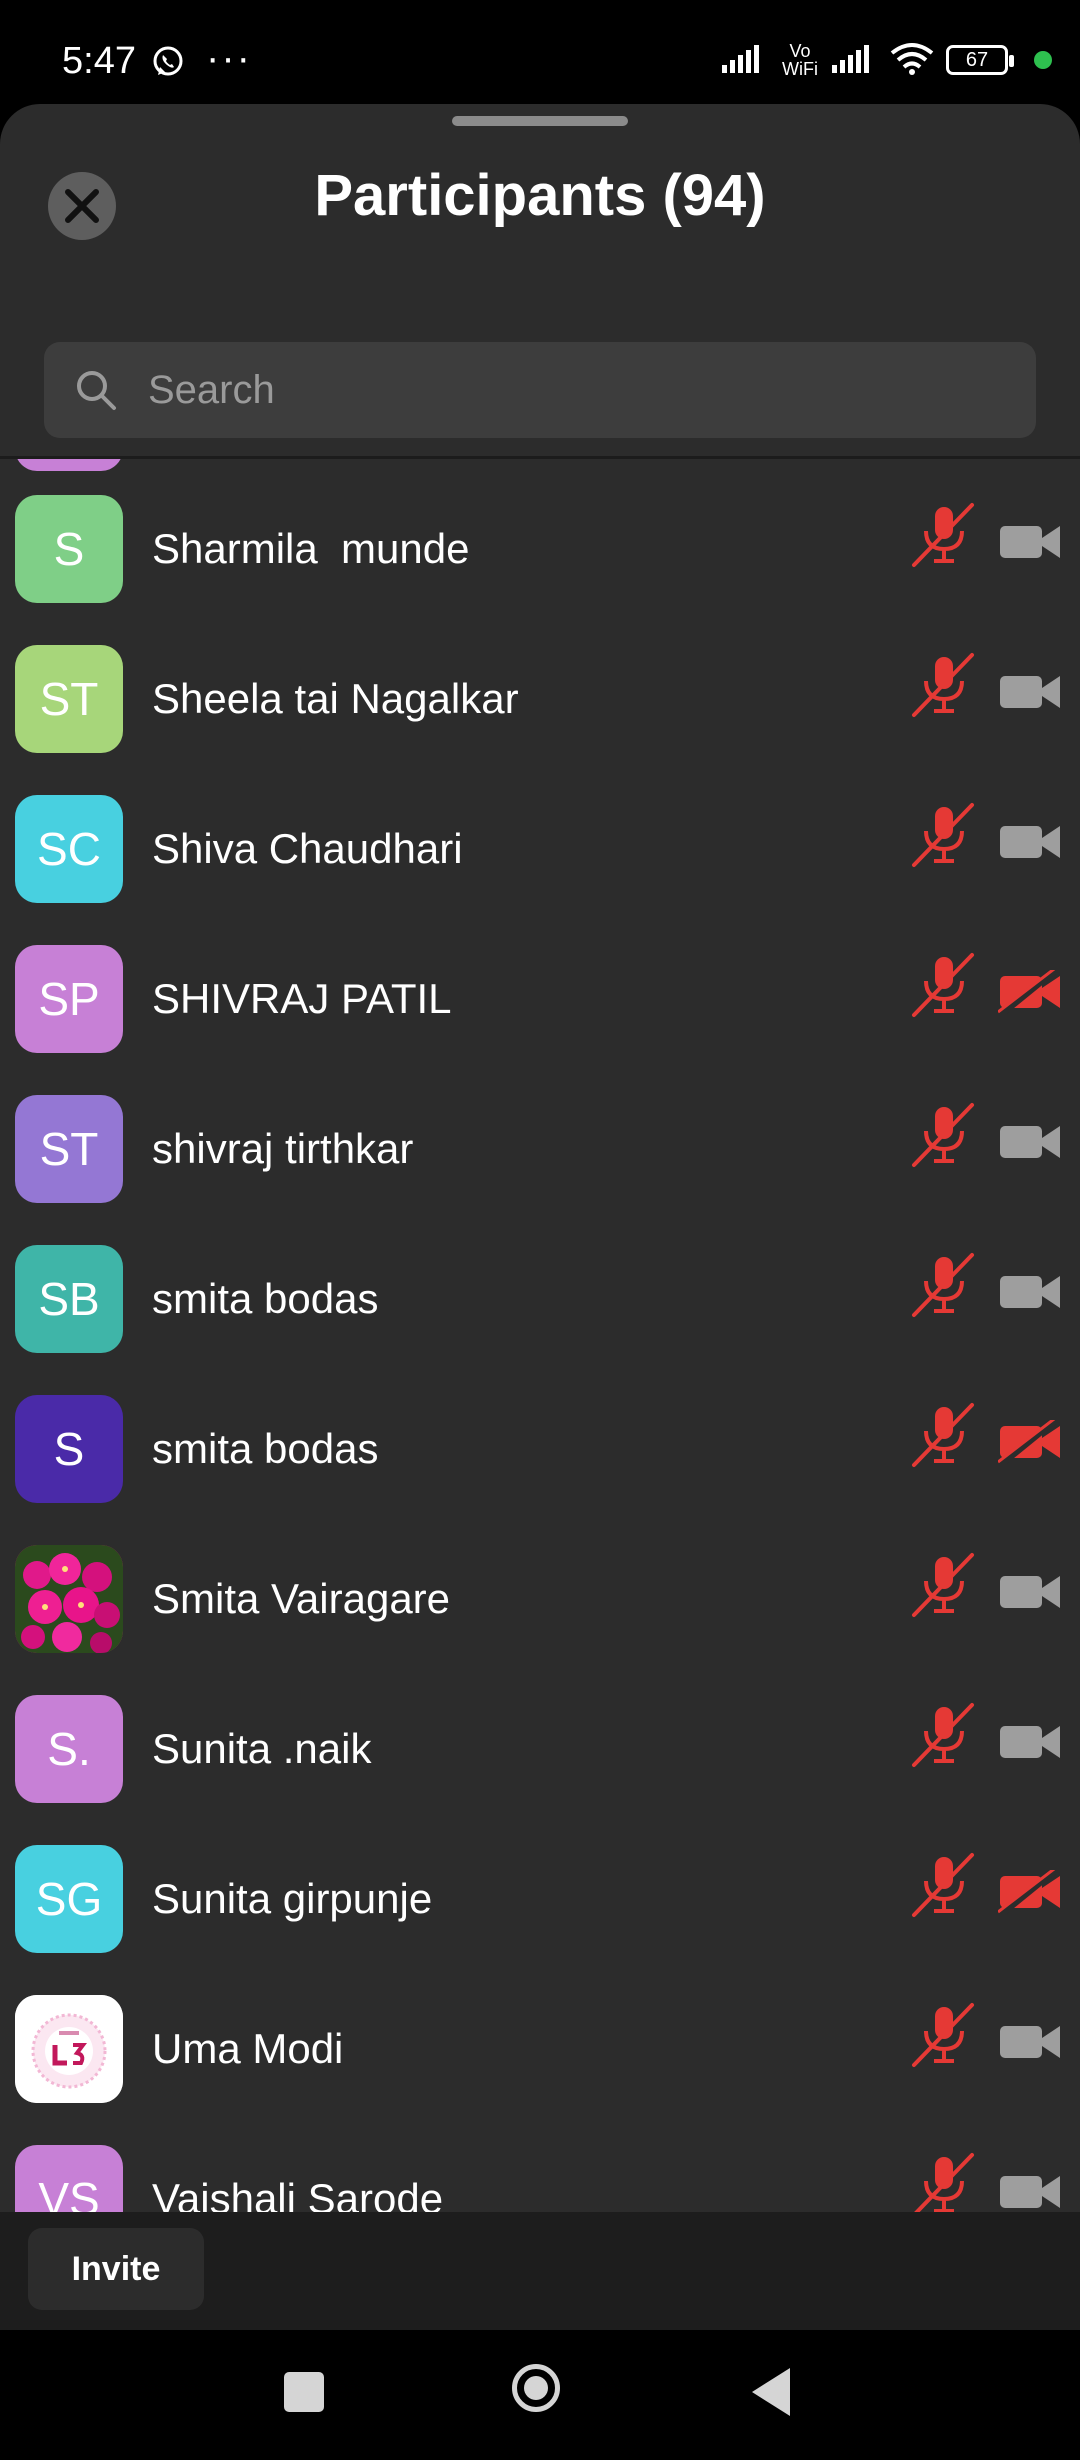 This screenshot has height=2460, width=1080. What do you see at coordinates (540, 1749) in the screenshot?
I see `participant-row: S. Sunita .naik` at bounding box center [540, 1749].